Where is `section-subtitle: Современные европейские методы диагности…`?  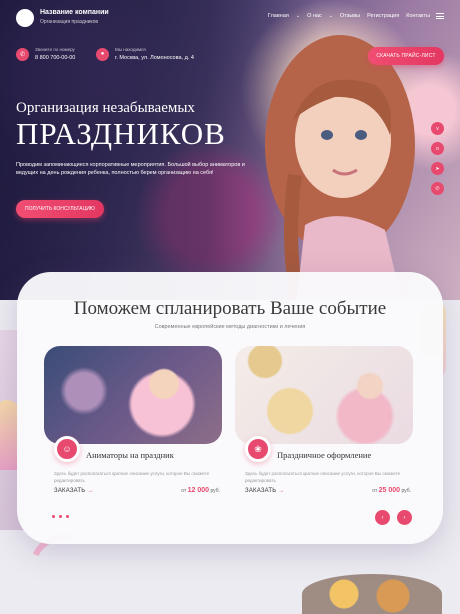 section-subtitle: Современные европейские методы диагности… is located at coordinates (230, 327).